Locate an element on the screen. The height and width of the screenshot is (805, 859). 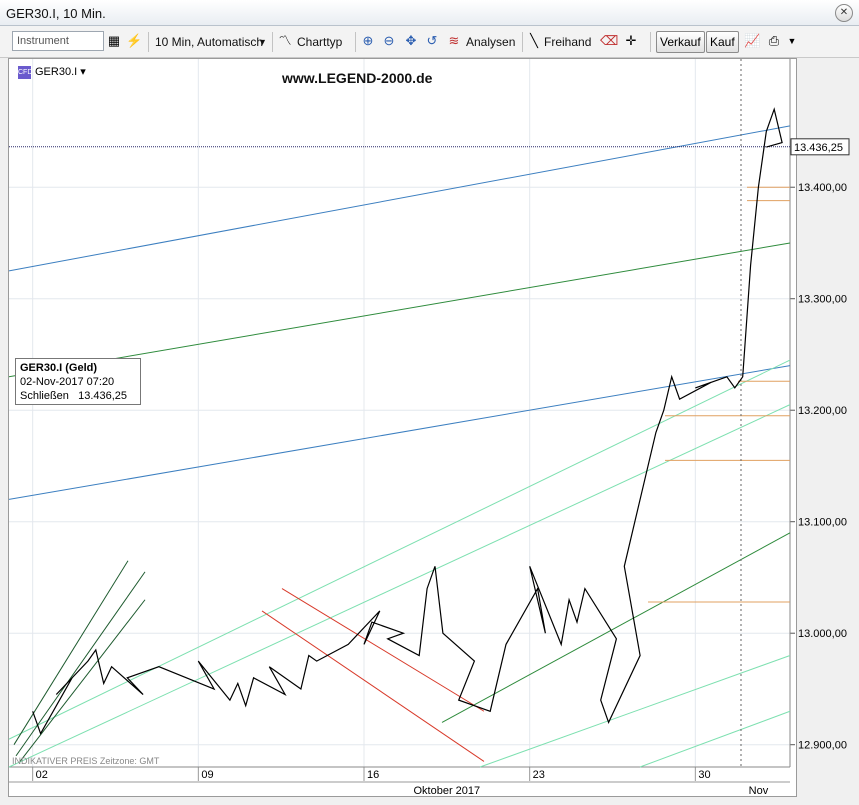
x-tick-label: 30 is located at coordinates (704, 775).